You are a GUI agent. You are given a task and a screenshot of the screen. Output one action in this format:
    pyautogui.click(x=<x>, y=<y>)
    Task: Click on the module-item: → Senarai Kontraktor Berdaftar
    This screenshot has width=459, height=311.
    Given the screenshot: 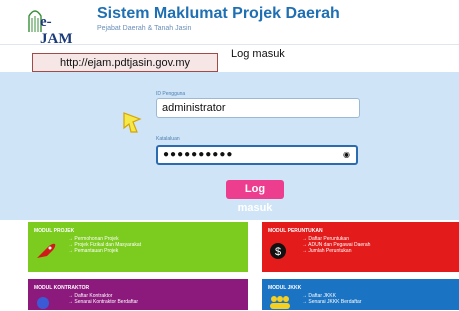 What is the action you would take?
    pyautogui.click(x=103, y=302)
    